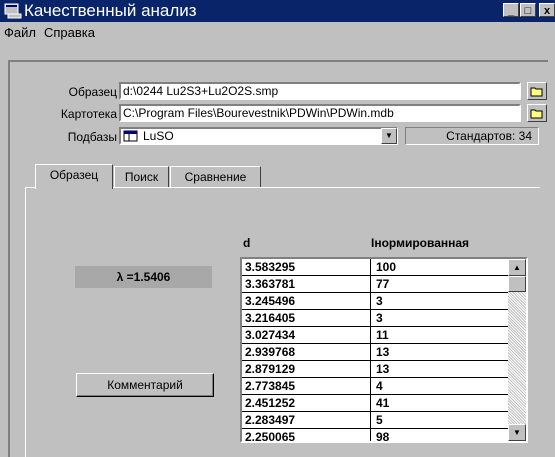 This screenshot has width=555, height=457. I want to click on catalog-label: Картотека, so click(88, 114).